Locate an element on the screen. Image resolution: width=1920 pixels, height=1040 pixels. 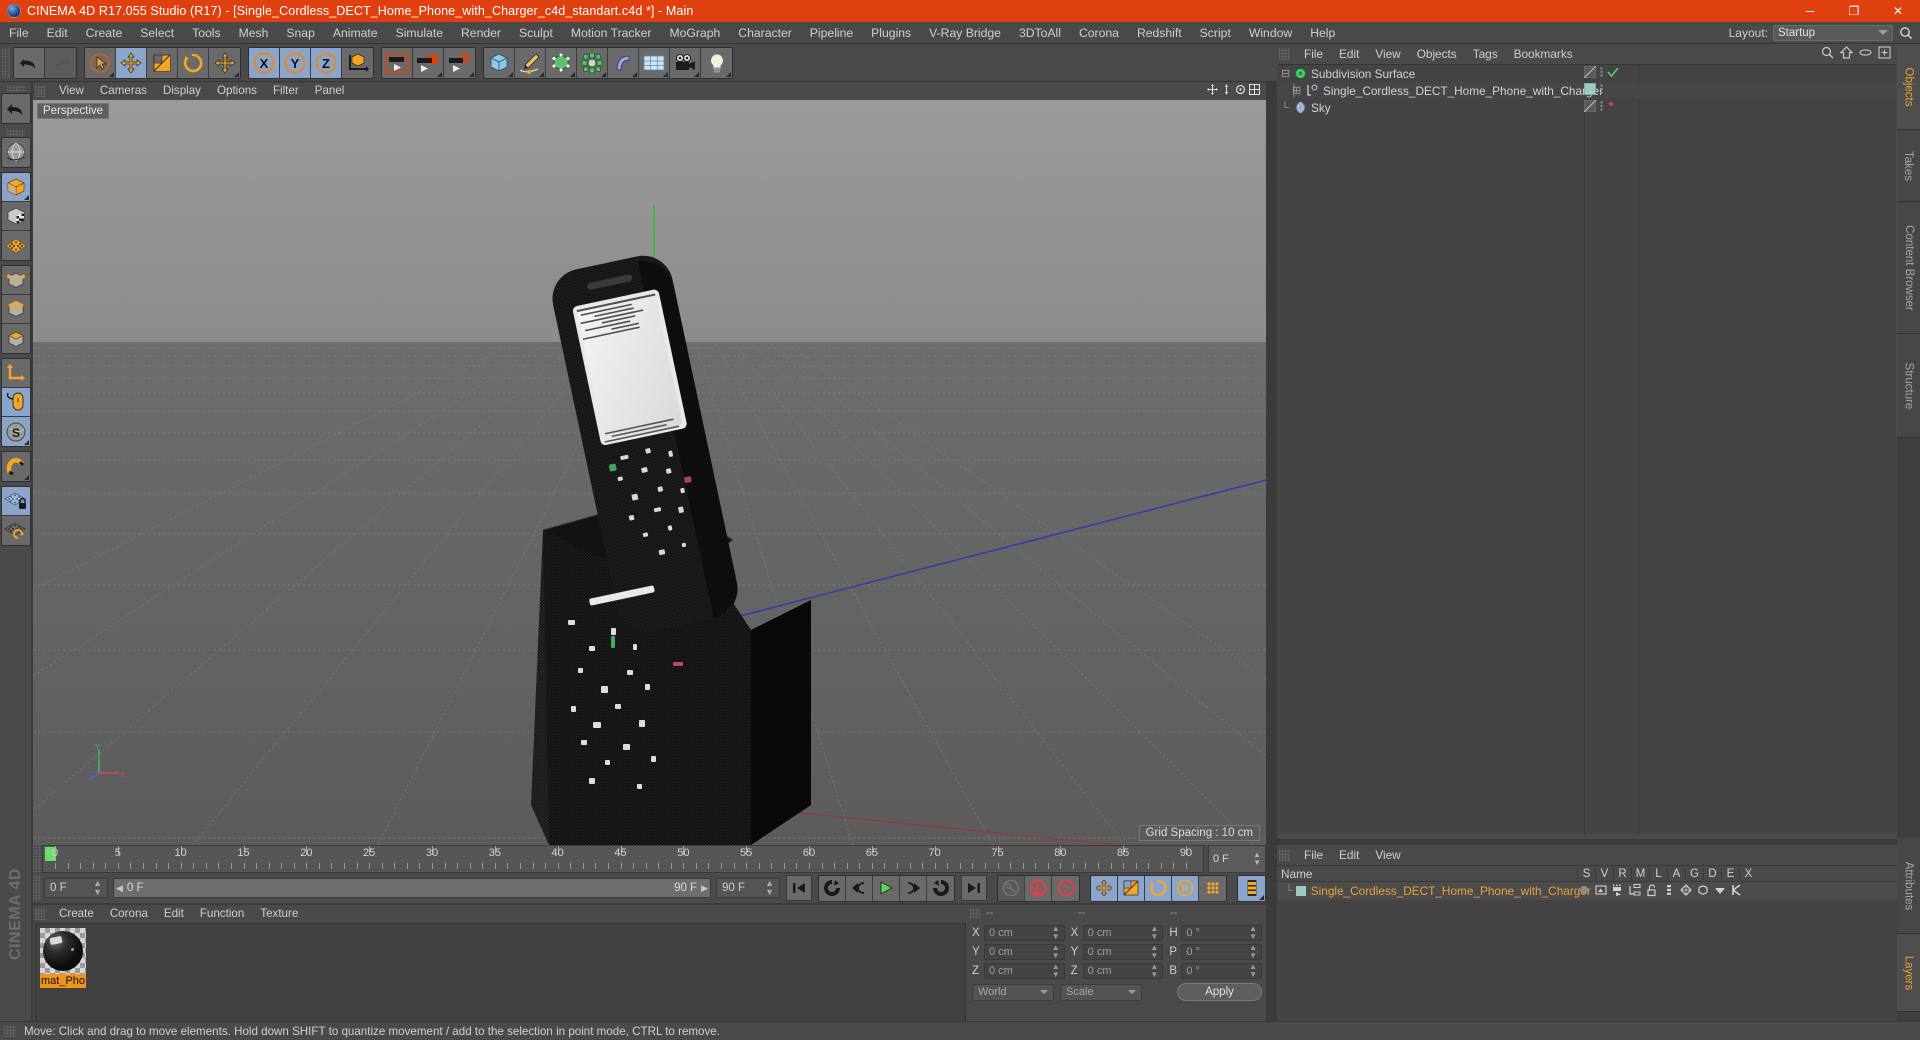
object-manager-grip is located at coordinates (1284, 54).